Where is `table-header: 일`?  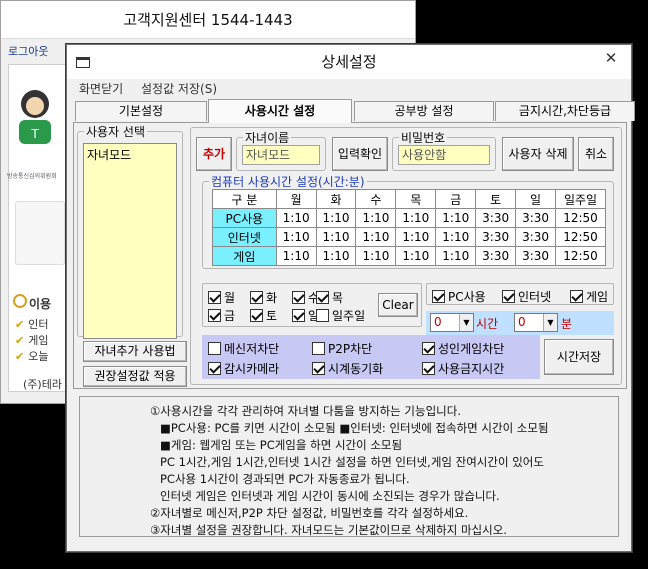 table-header: 일 is located at coordinates (536, 199).